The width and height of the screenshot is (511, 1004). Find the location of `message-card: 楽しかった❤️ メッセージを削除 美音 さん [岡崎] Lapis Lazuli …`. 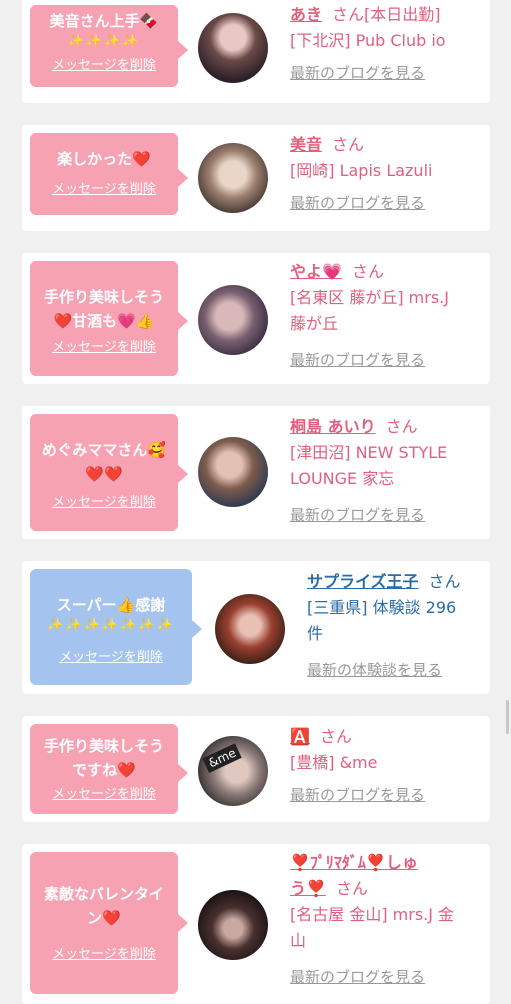

message-card: 楽しかった❤️ メッセージを削除 美音 さん [岡崎] Lapis Lazuli … is located at coordinates (256, 178).